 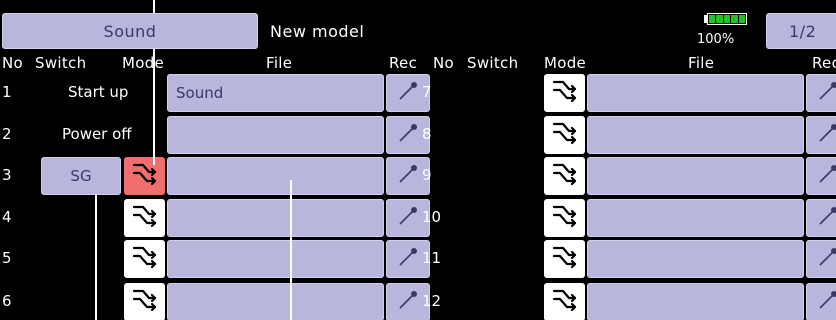 I want to click on file-name: Sound, so click(x=200, y=93).